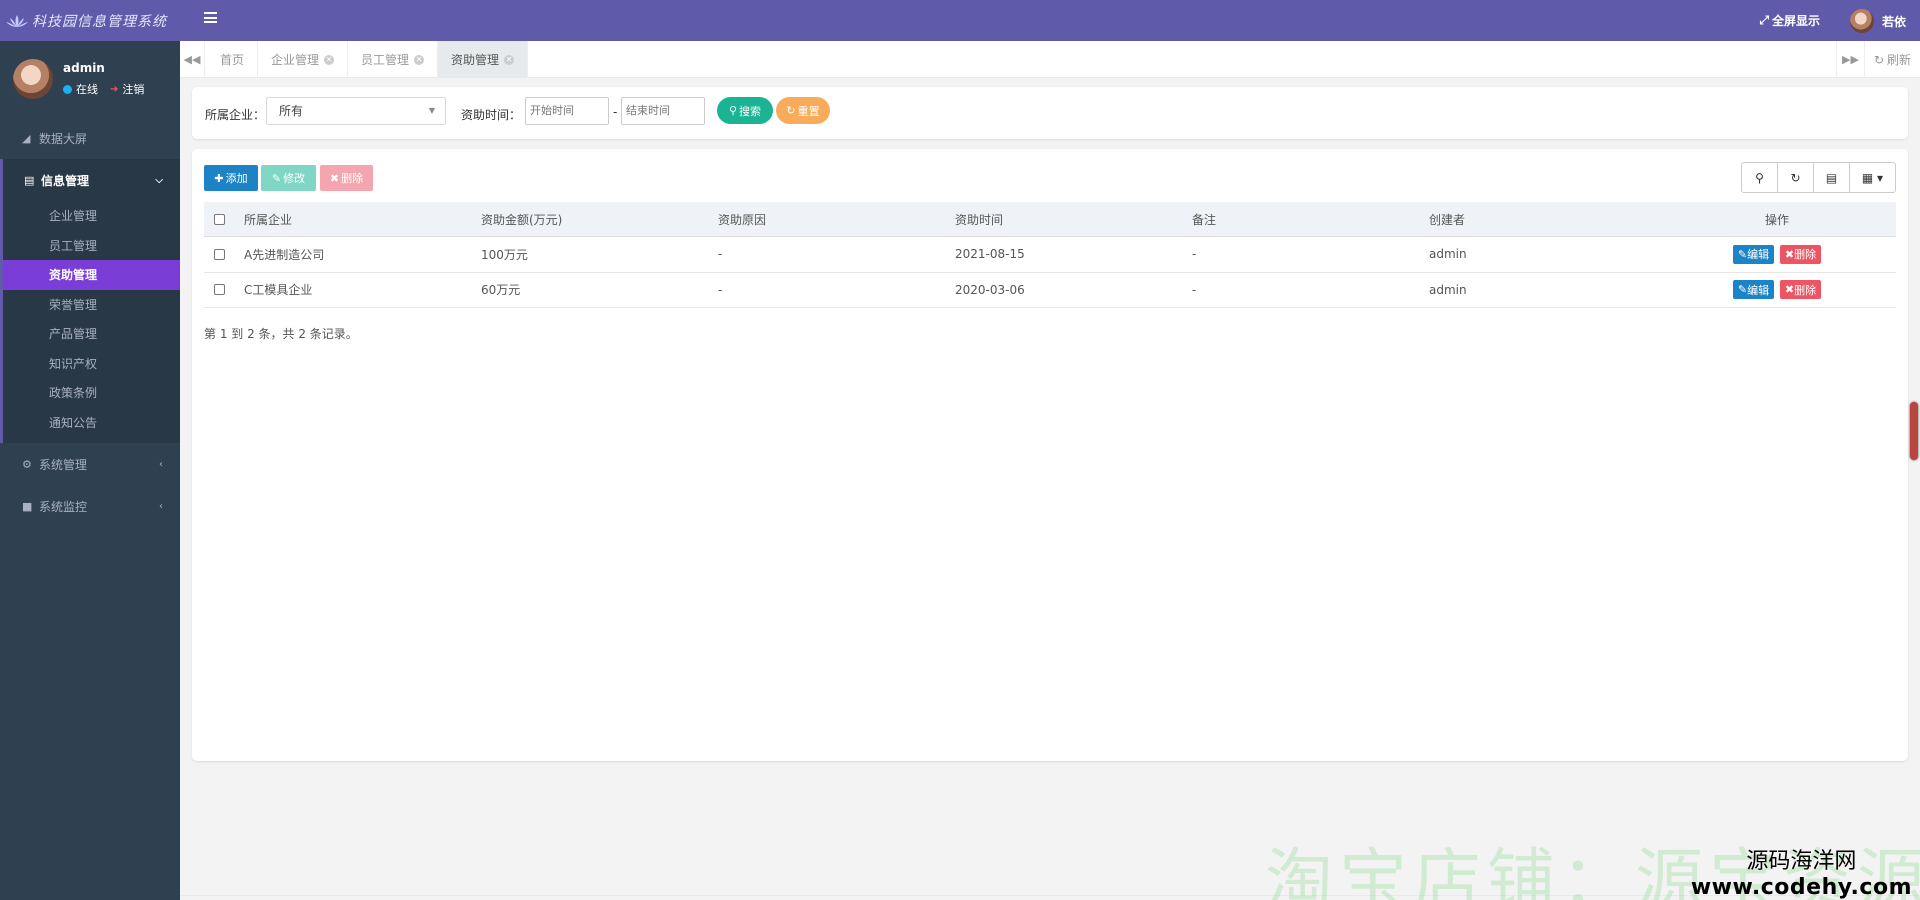  Describe the element at coordinates (1050, 290) in the screenshot. I see `table-row: C工模具企业 60万元 - 2020-03-06 - admin ✎ 编辑 ✖ 删除` at that location.